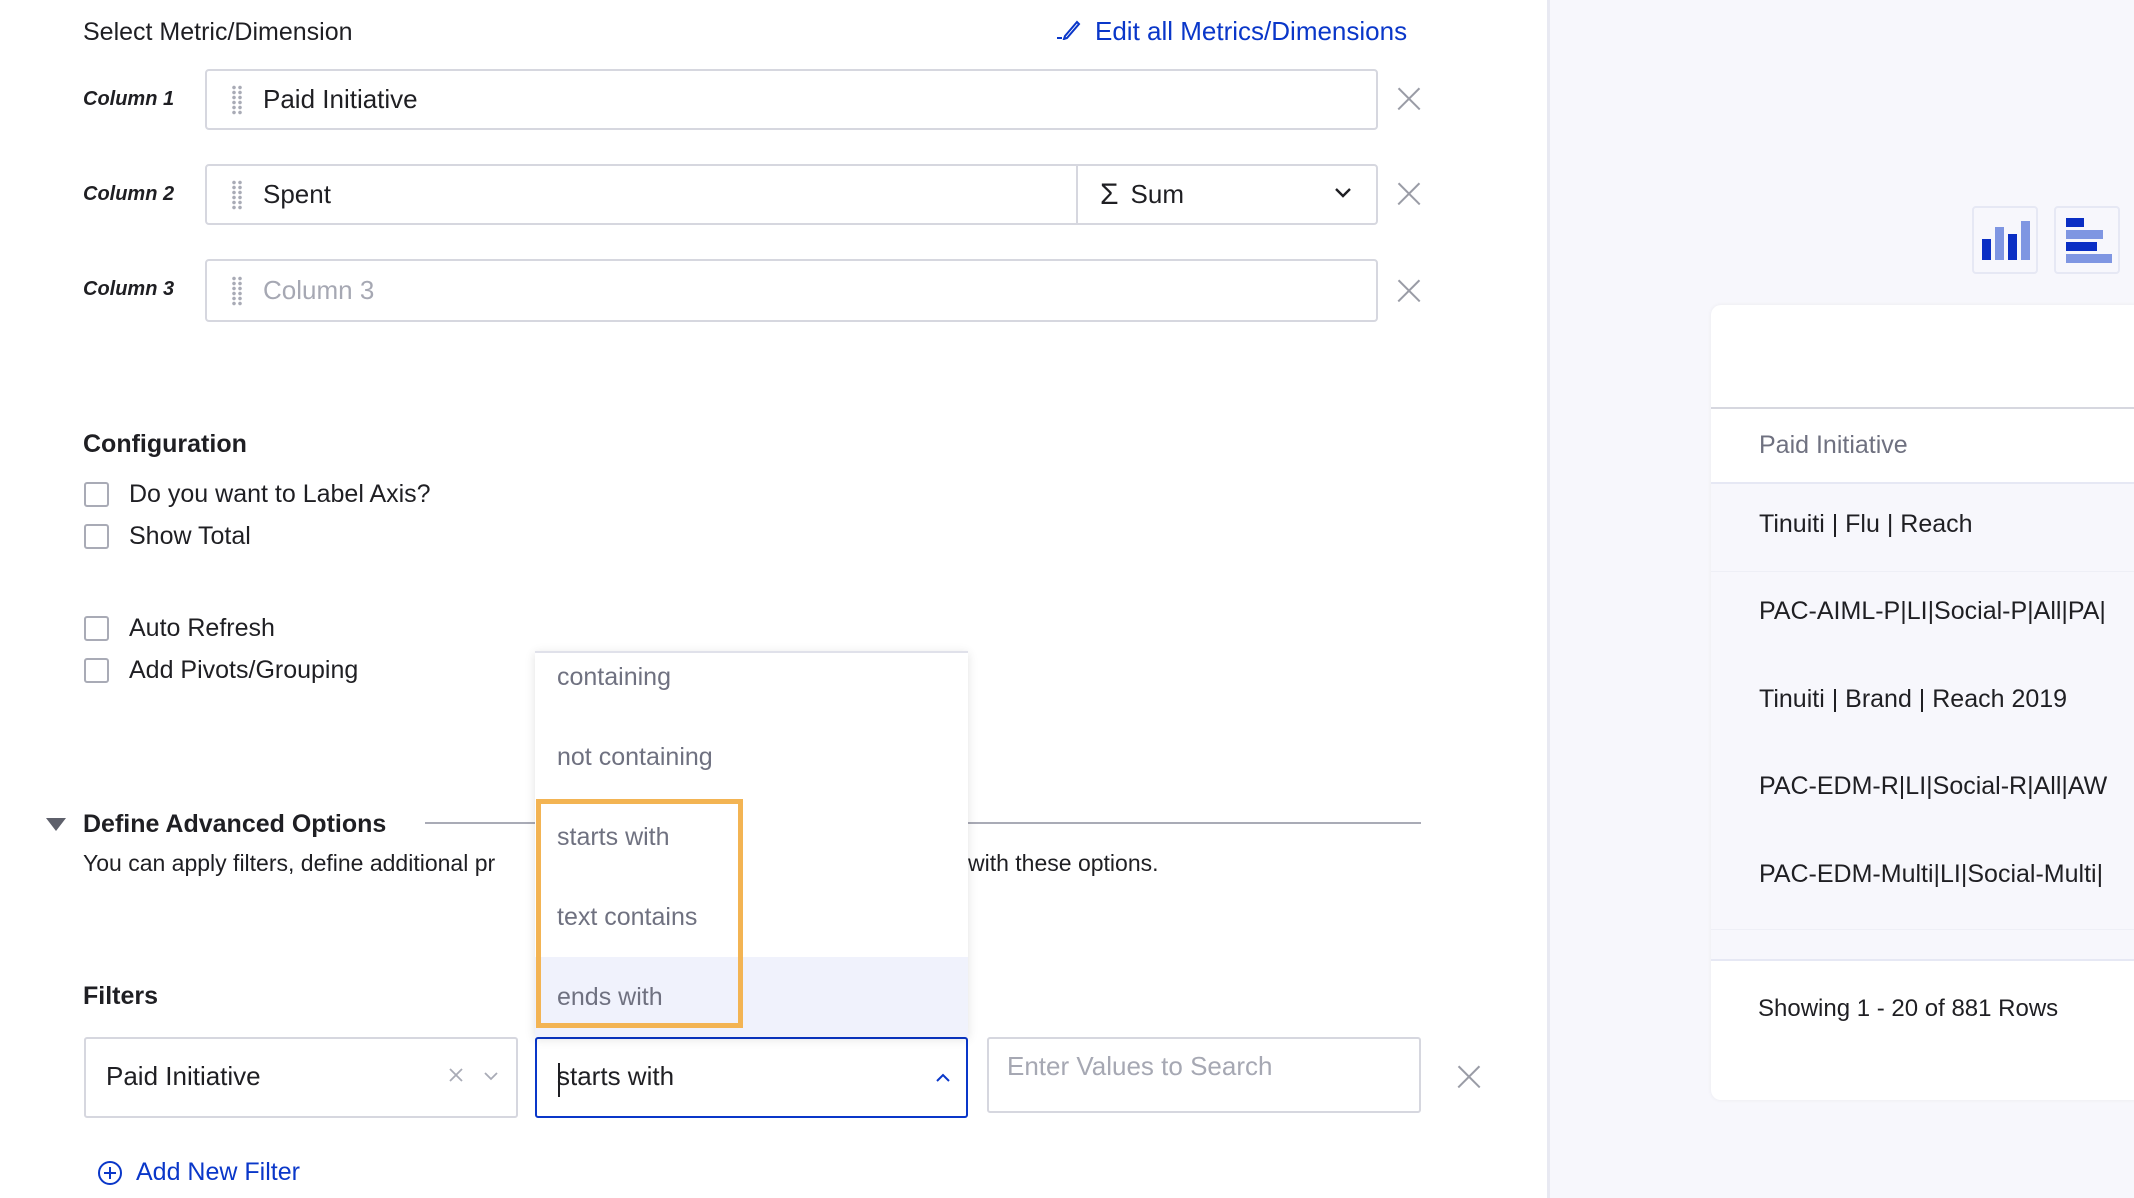 The width and height of the screenshot is (2134, 1198). I want to click on edit-all-metrics-label: Edit all Metrics/Dimensions, so click(1251, 31).